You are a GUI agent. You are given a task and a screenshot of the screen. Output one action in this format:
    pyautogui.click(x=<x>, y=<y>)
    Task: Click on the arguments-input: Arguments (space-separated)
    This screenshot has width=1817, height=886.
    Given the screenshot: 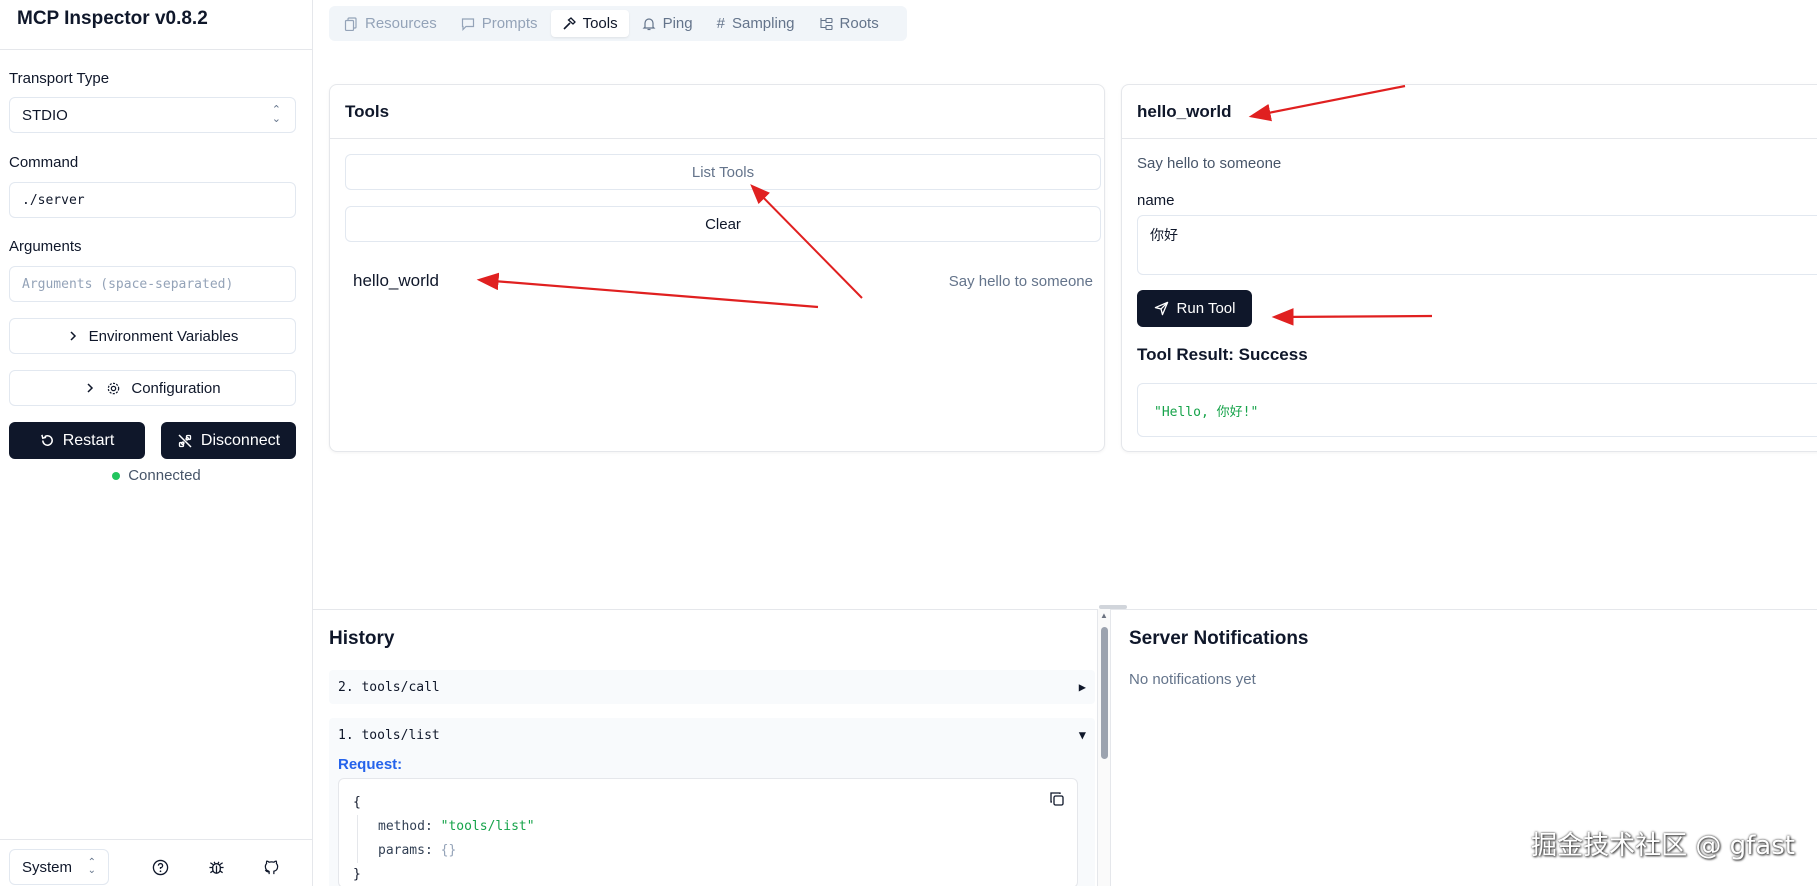 What is the action you would take?
    pyautogui.click(x=152, y=284)
    